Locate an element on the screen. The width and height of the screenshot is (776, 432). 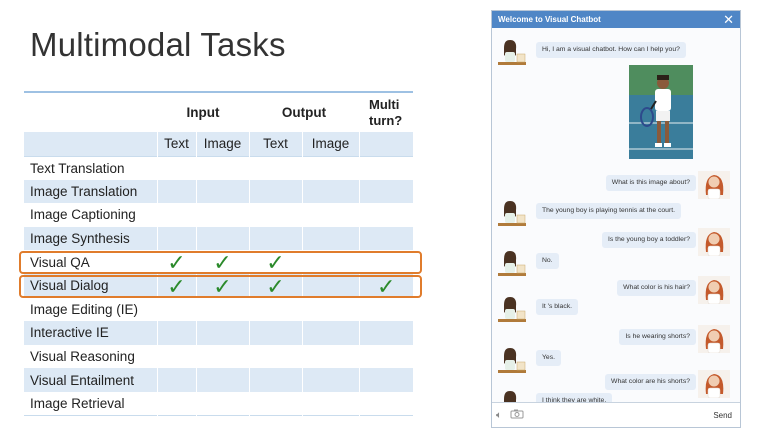
user-message: What color are his shorts? is located at coordinates (650, 382).